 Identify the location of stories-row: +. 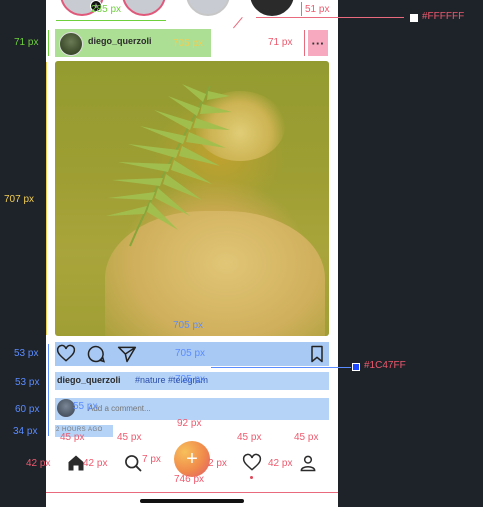
(192, 8).